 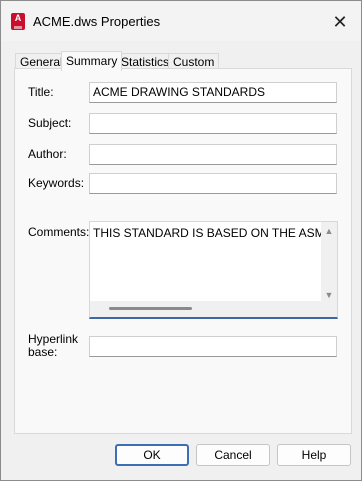 What do you see at coordinates (213, 154) in the screenshot?
I see `author-field` at bounding box center [213, 154].